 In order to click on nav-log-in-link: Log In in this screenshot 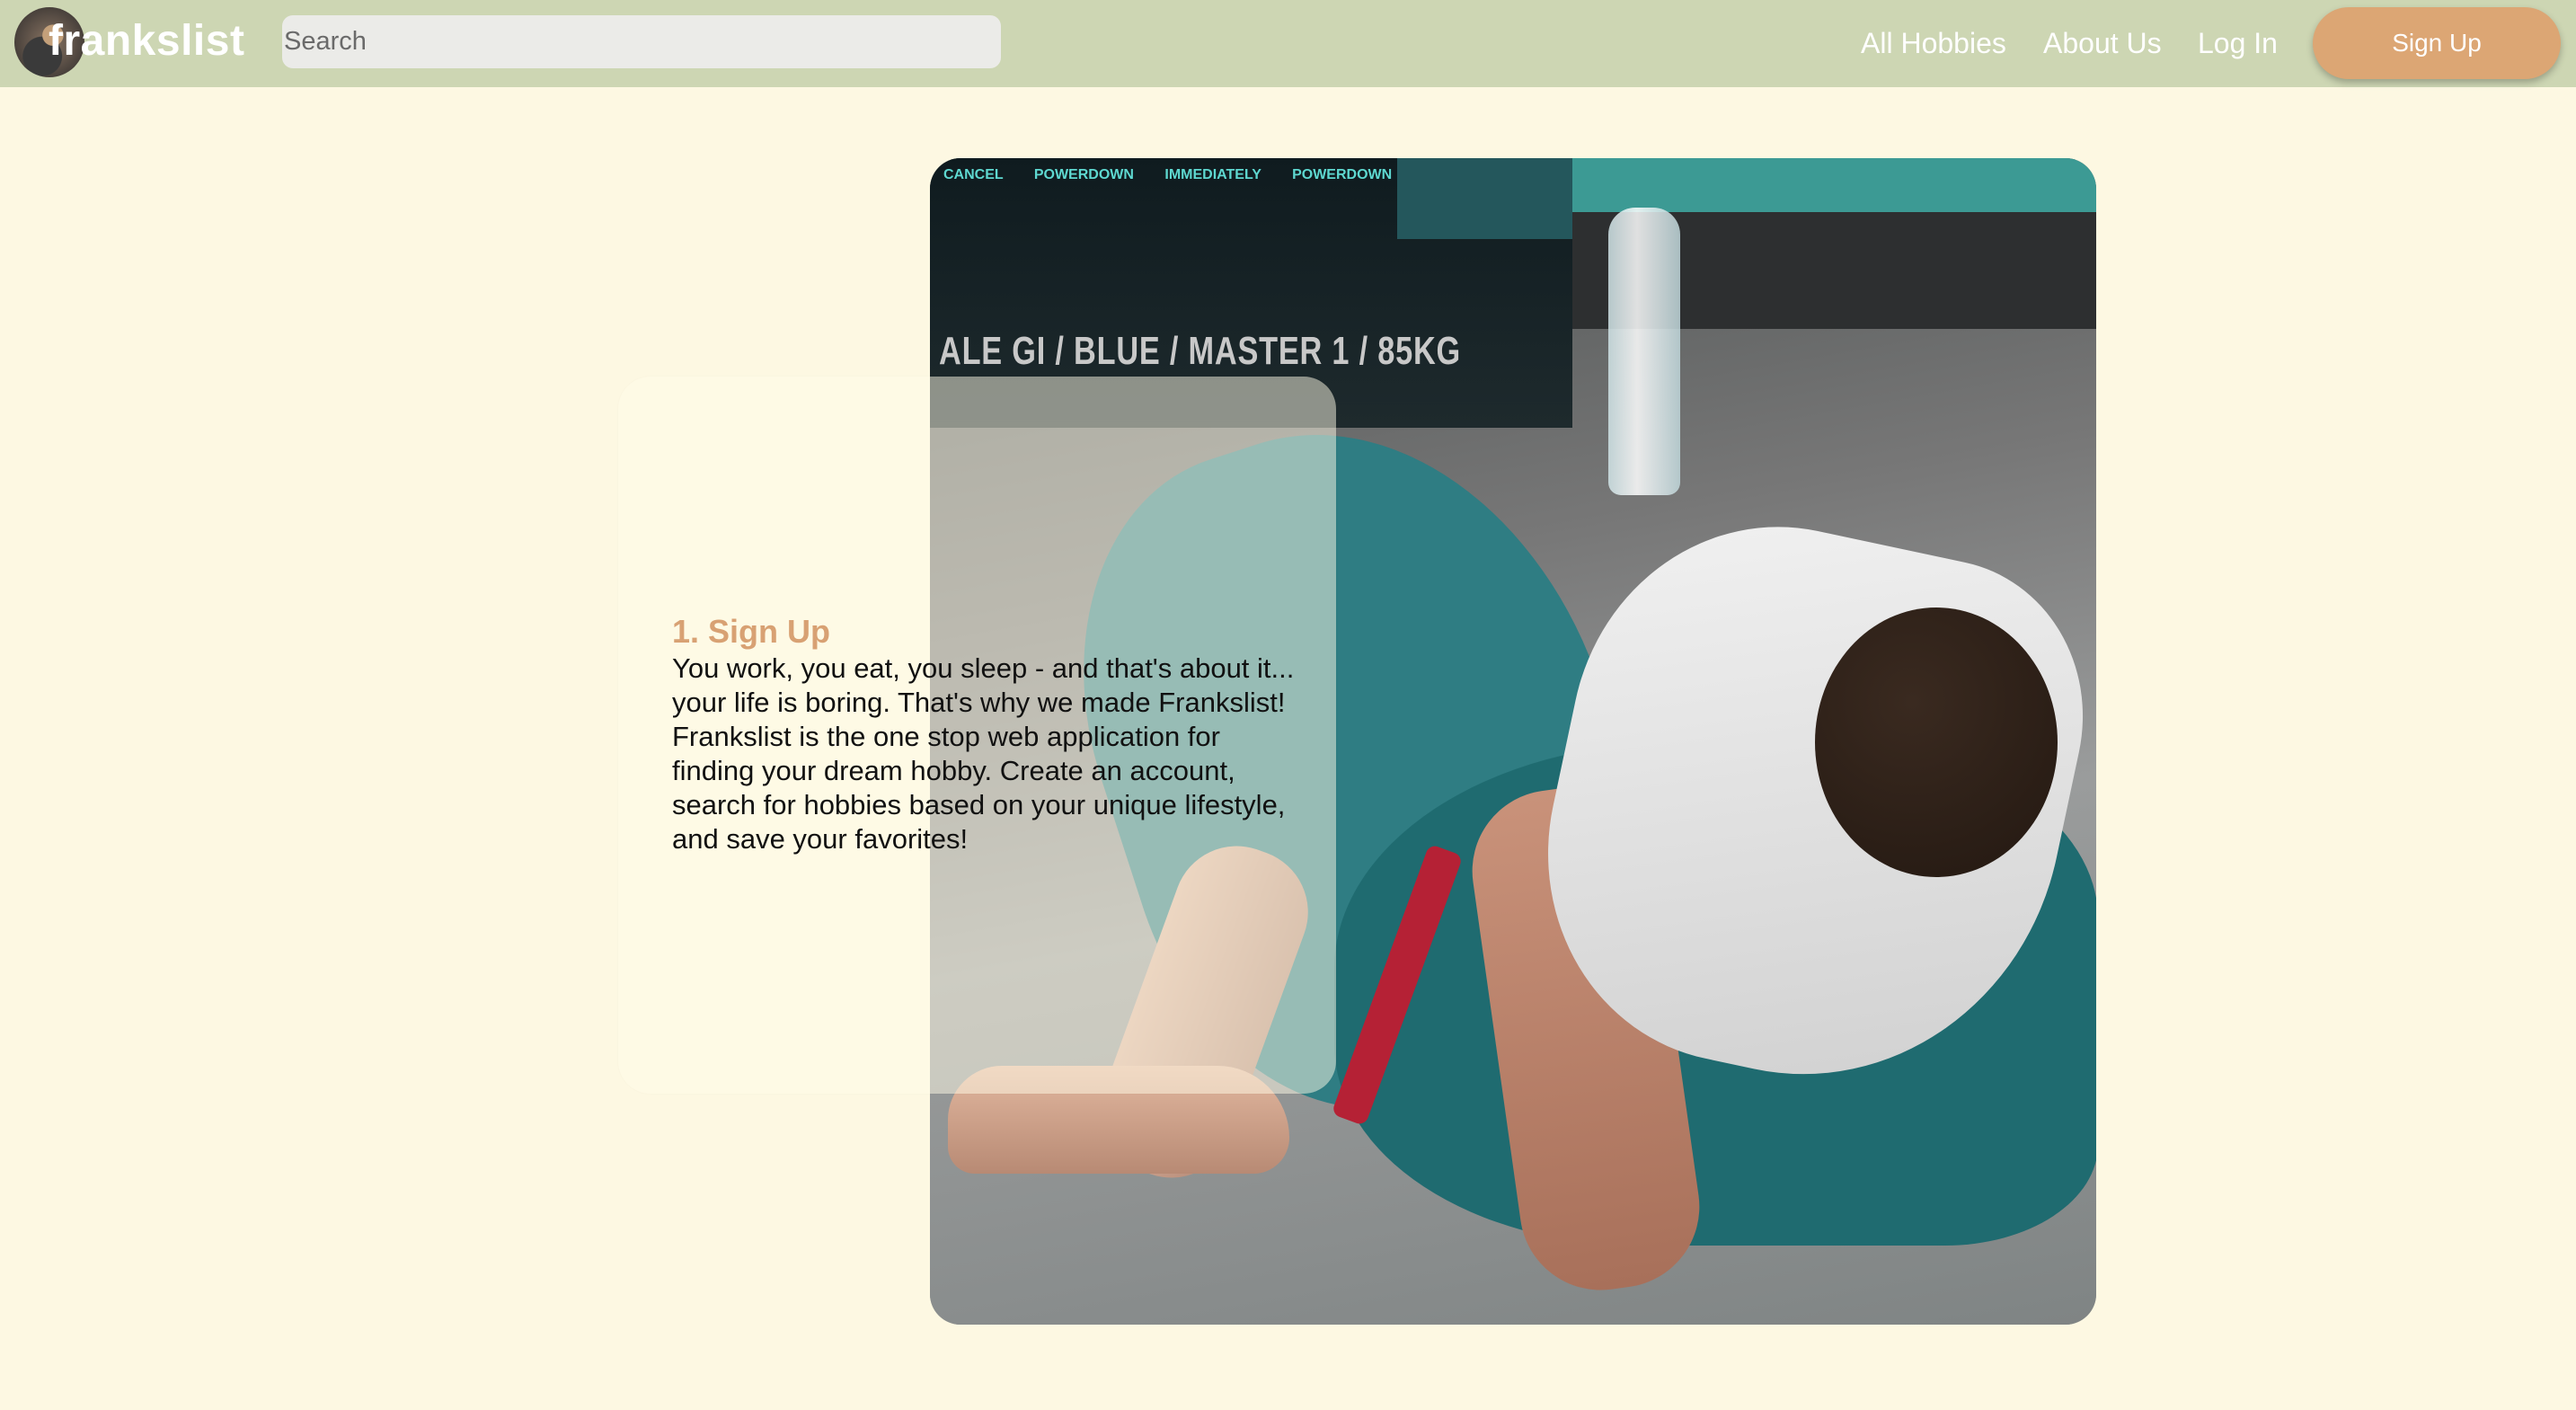, I will do `click(2238, 43)`.